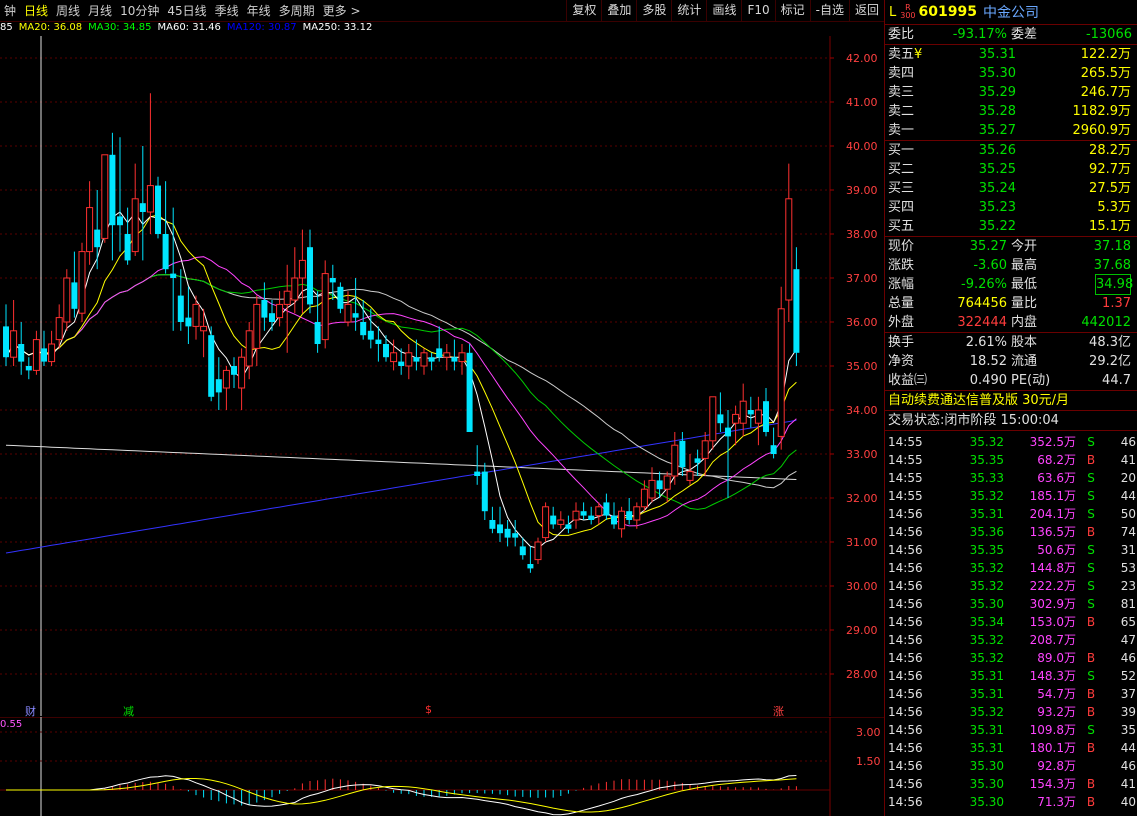 The height and width of the screenshot is (816, 1137). What do you see at coordinates (688, 10) in the screenshot?
I see `toolbar-button-3: 统计` at bounding box center [688, 10].